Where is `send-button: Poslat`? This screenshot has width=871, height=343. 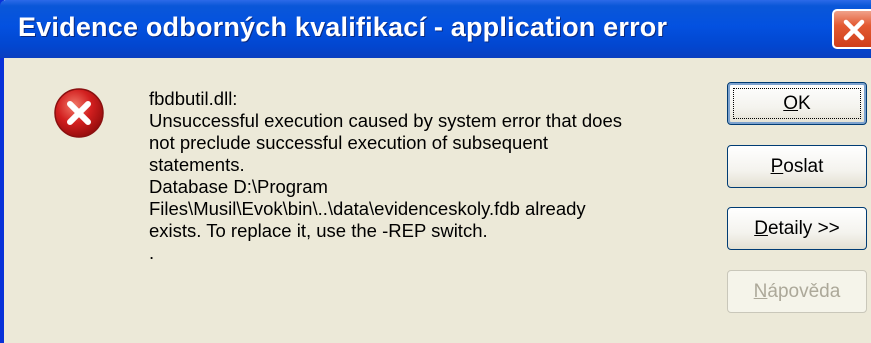 send-button: Poslat is located at coordinates (797, 166).